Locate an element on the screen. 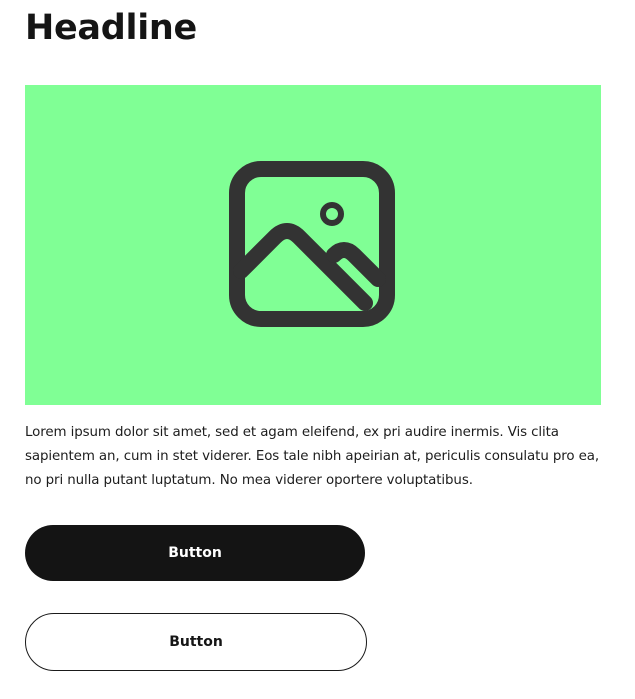  headline: Headline is located at coordinates (111, 28).